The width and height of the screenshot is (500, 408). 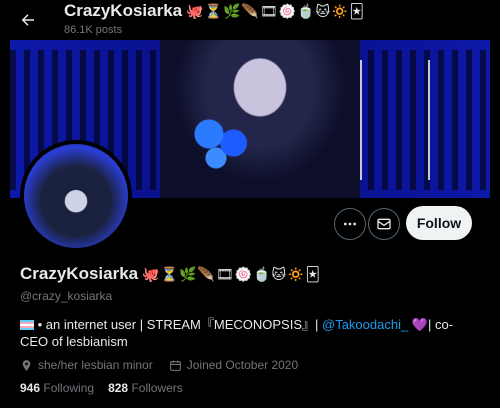 I want to click on header-name: CrazyKosiarka, so click(x=123, y=10).